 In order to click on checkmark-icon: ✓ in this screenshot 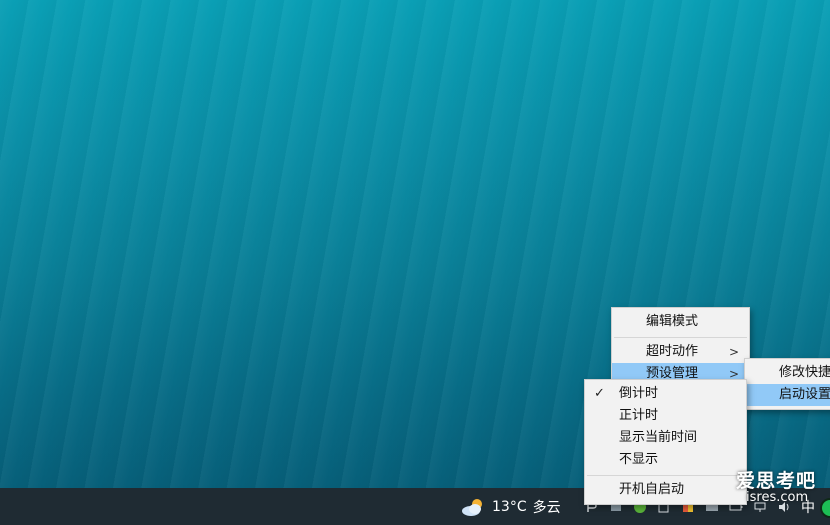, I will do `click(599, 393)`.